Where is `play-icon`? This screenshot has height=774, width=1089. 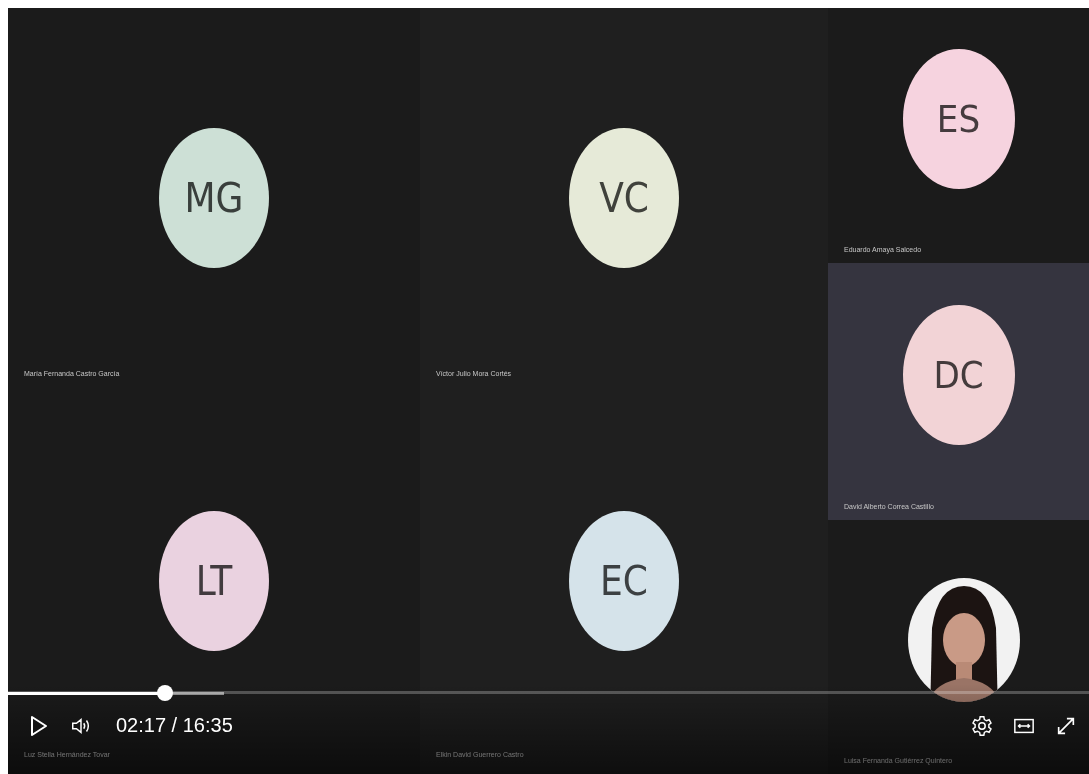 play-icon is located at coordinates (39, 725).